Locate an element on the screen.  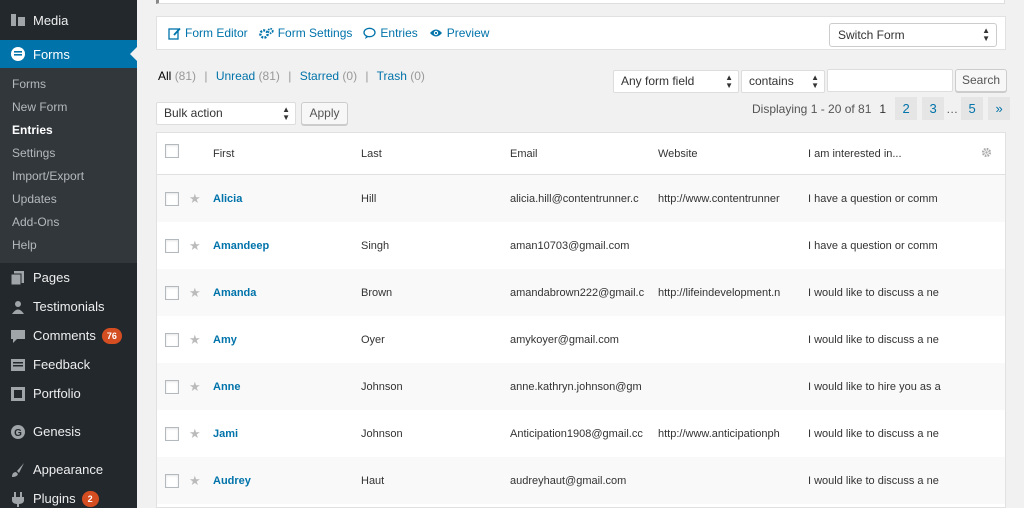
search-field-select: Any form field ▲ ▼ is located at coordinates (676, 81).